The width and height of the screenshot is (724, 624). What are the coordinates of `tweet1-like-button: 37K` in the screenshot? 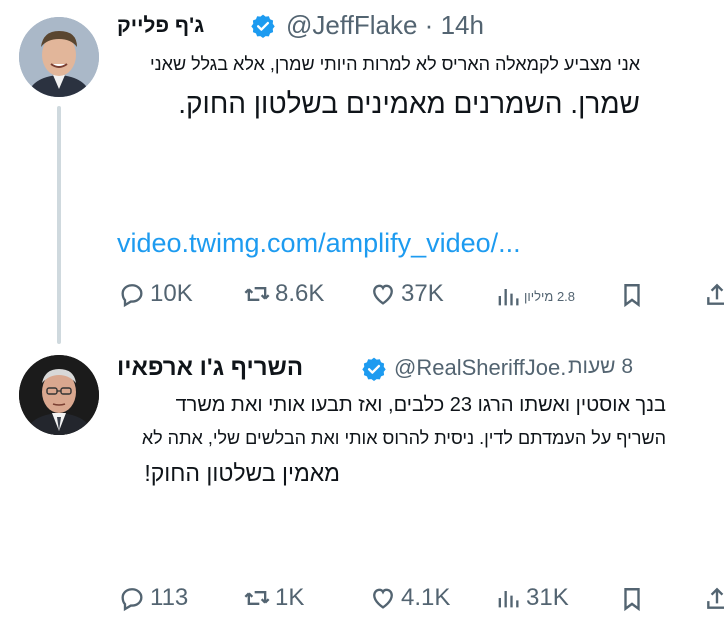 It's located at (406, 294).